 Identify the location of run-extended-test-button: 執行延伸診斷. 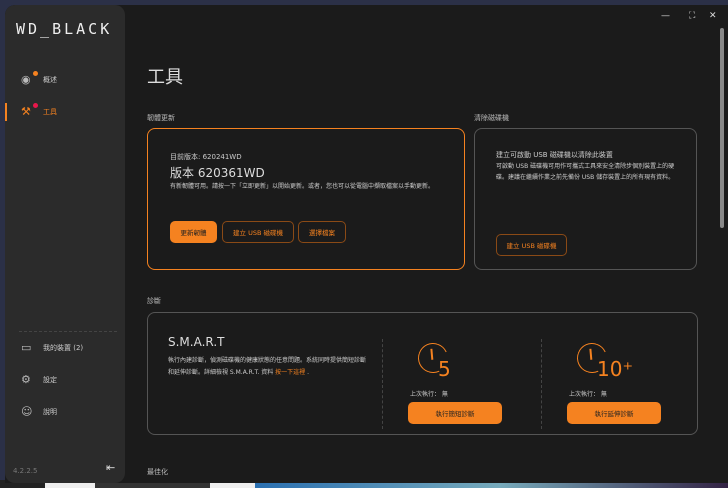
(614, 413).